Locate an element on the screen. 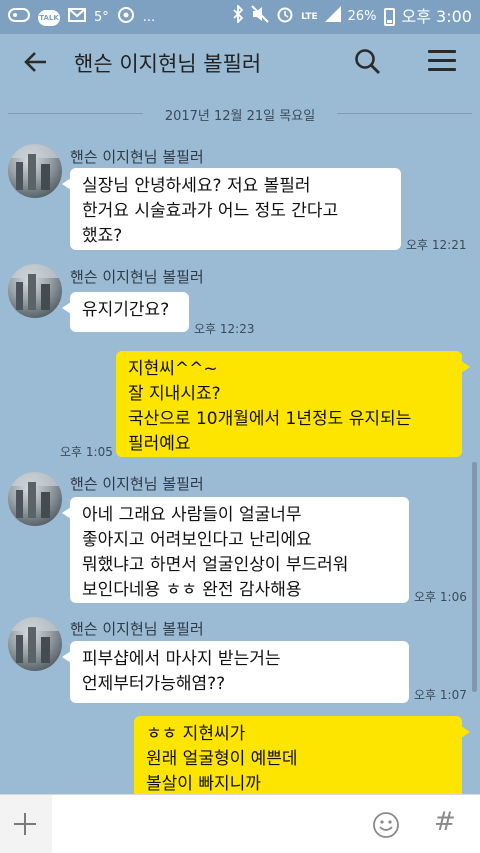 The width and height of the screenshot is (480, 853). back-button is located at coordinates (37, 63).